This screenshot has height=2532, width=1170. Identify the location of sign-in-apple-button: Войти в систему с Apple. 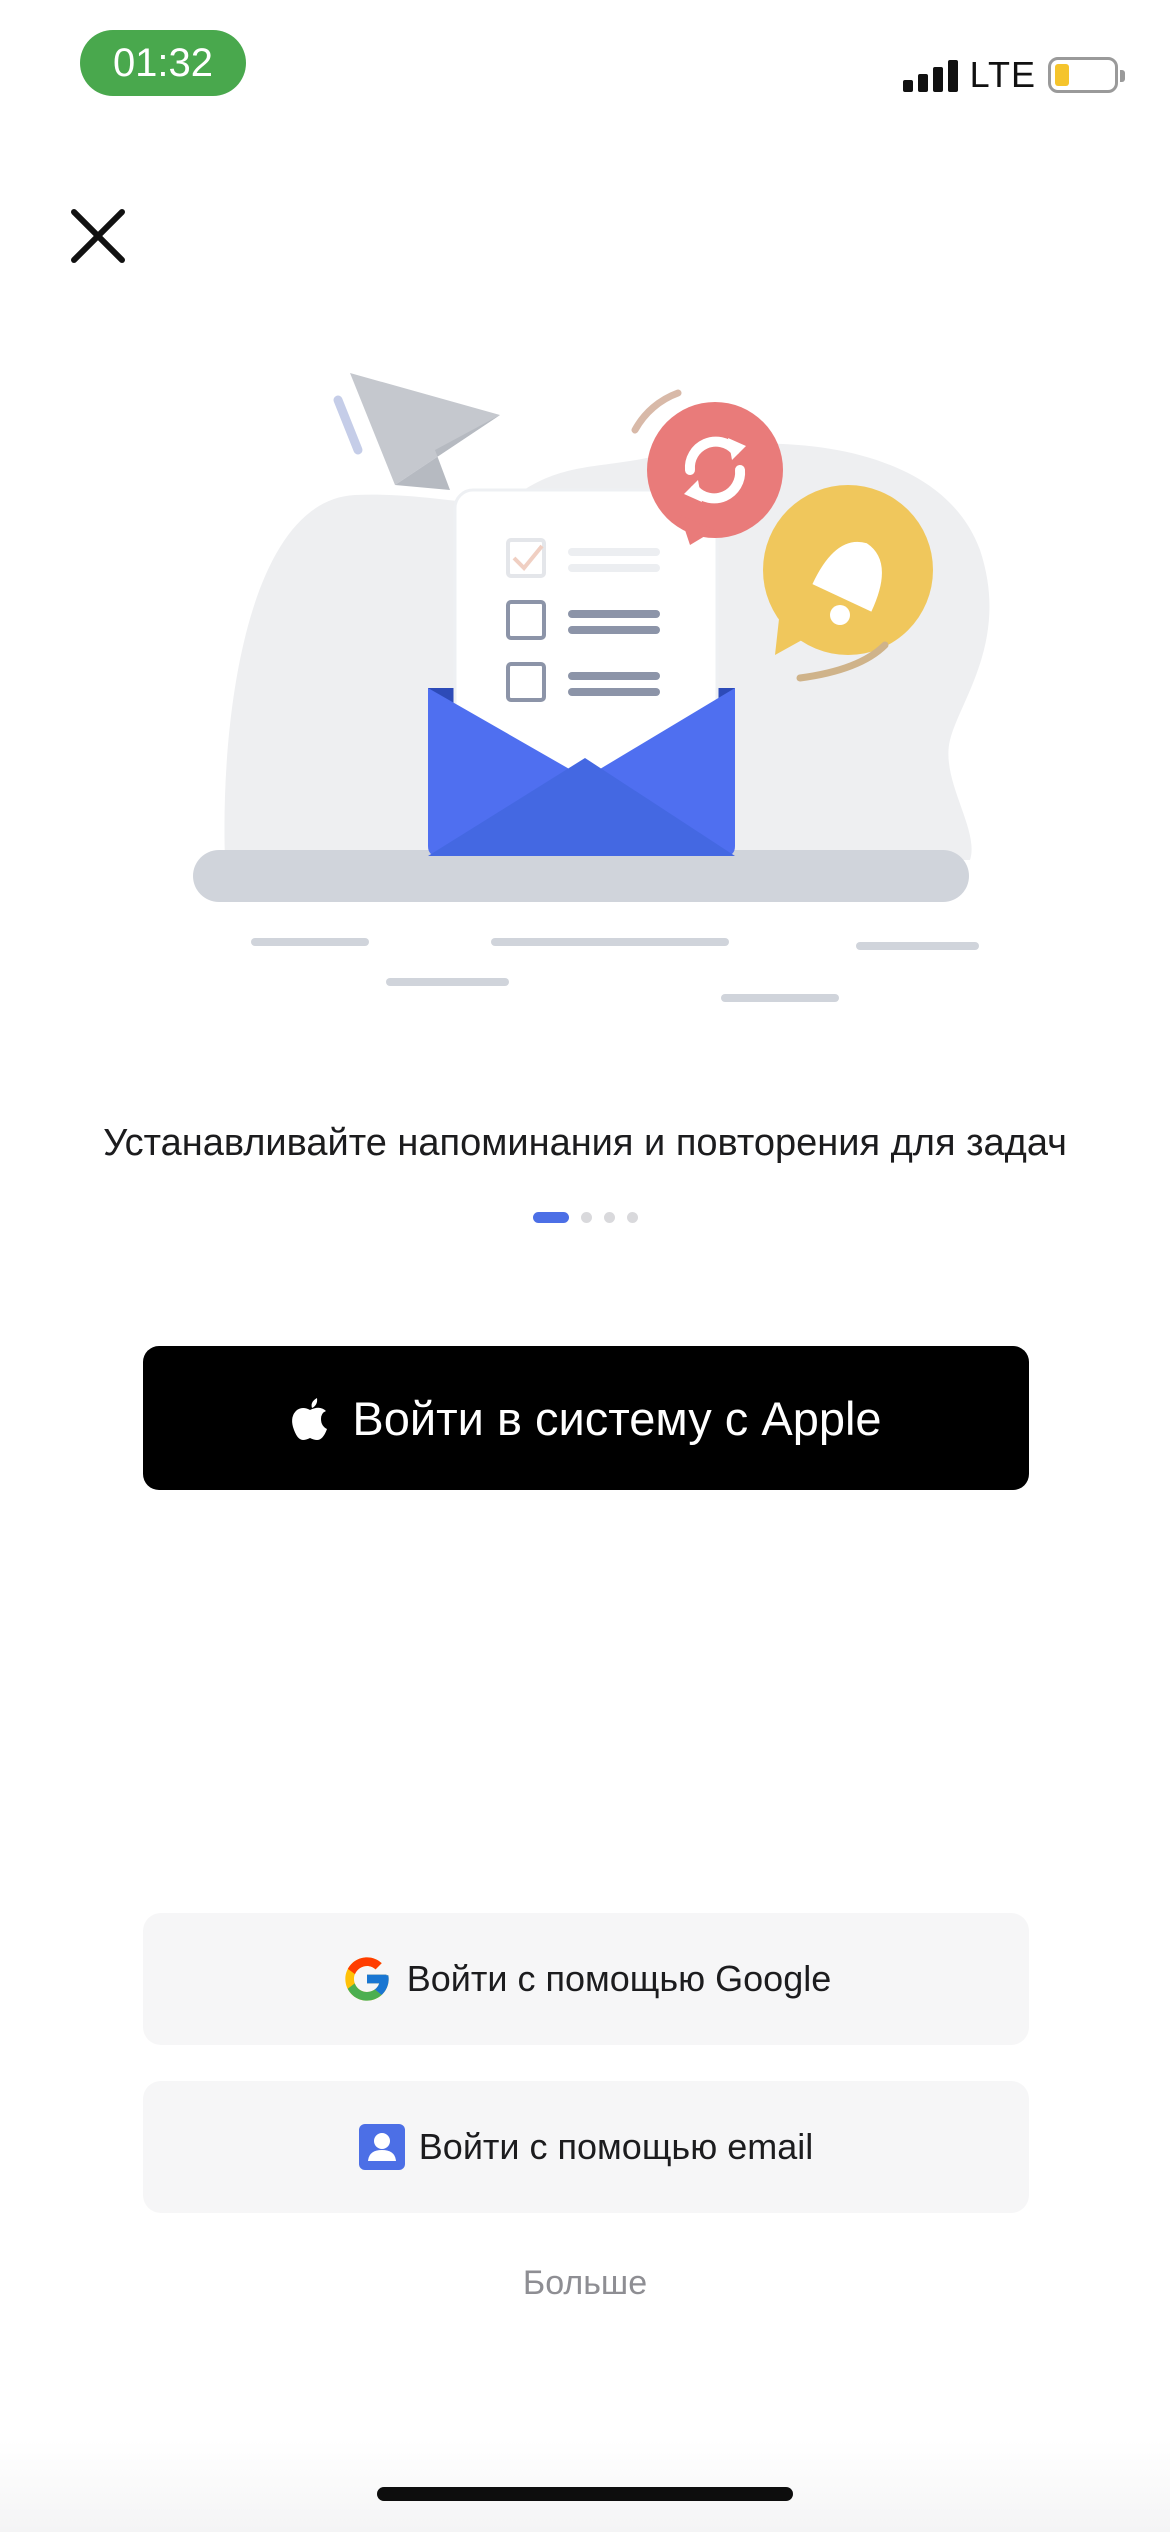
(586, 1418).